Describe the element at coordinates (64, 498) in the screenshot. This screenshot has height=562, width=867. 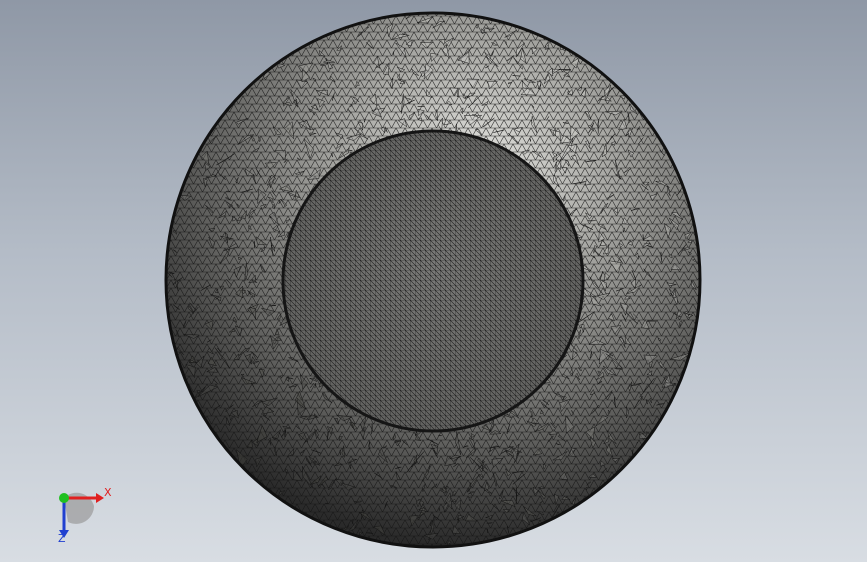
I see `y-axis-dot` at that location.